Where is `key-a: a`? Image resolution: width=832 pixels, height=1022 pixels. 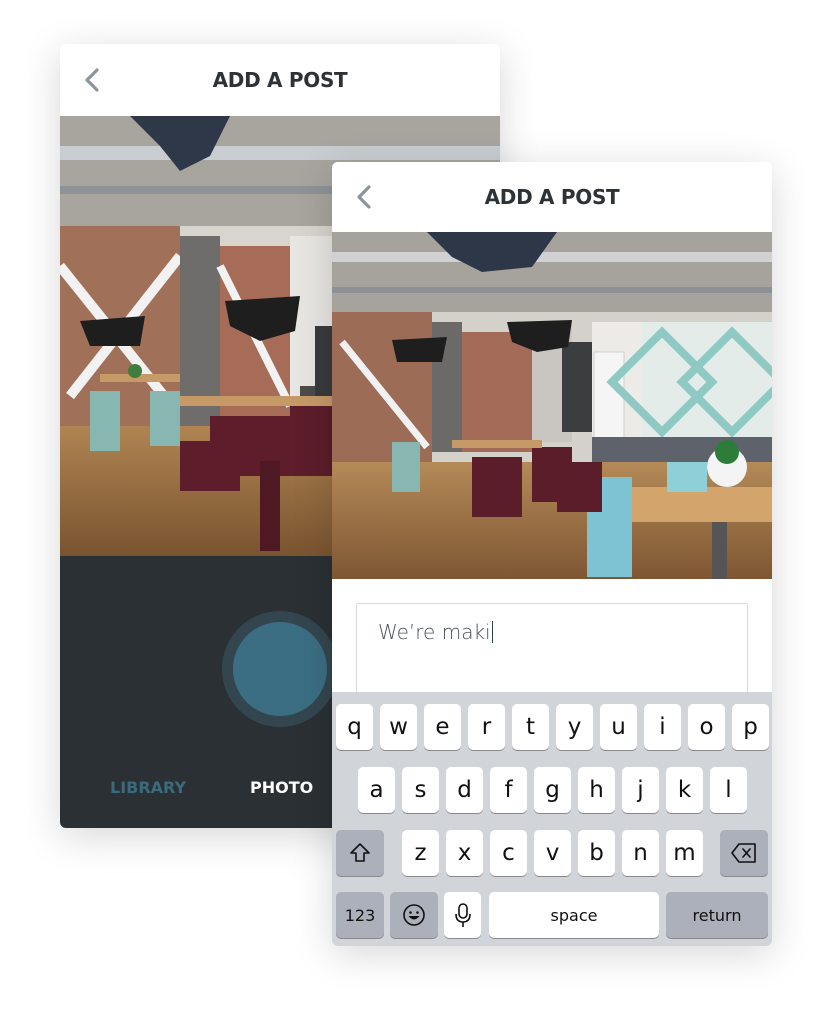
key-a: a is located at coordinates (376, 790).